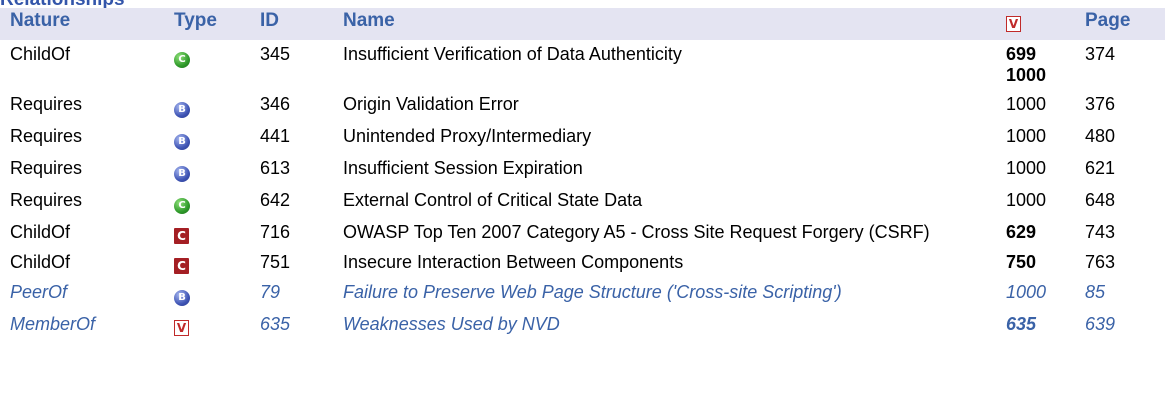 This screenshot has height=418, width=1165. What do you see at coordinates (291, 202) in the screenshot?
I see `id-cell: 642` at bounding box center [291, 202].